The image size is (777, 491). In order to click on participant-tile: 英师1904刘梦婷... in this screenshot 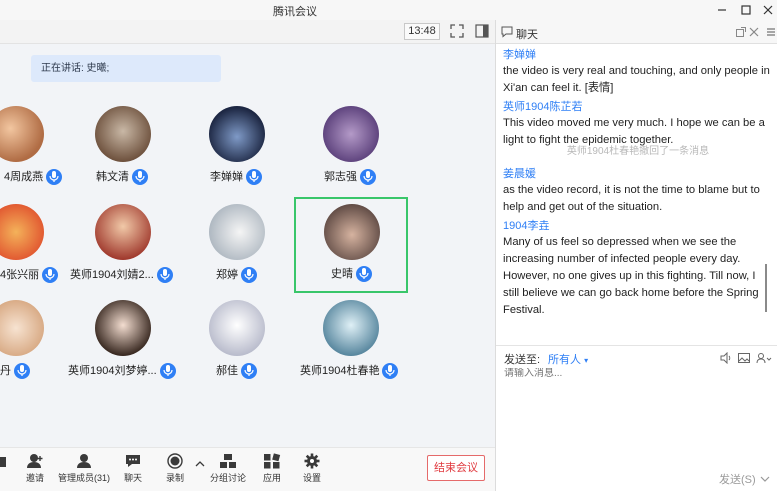, I will do `click(123, 344)`.